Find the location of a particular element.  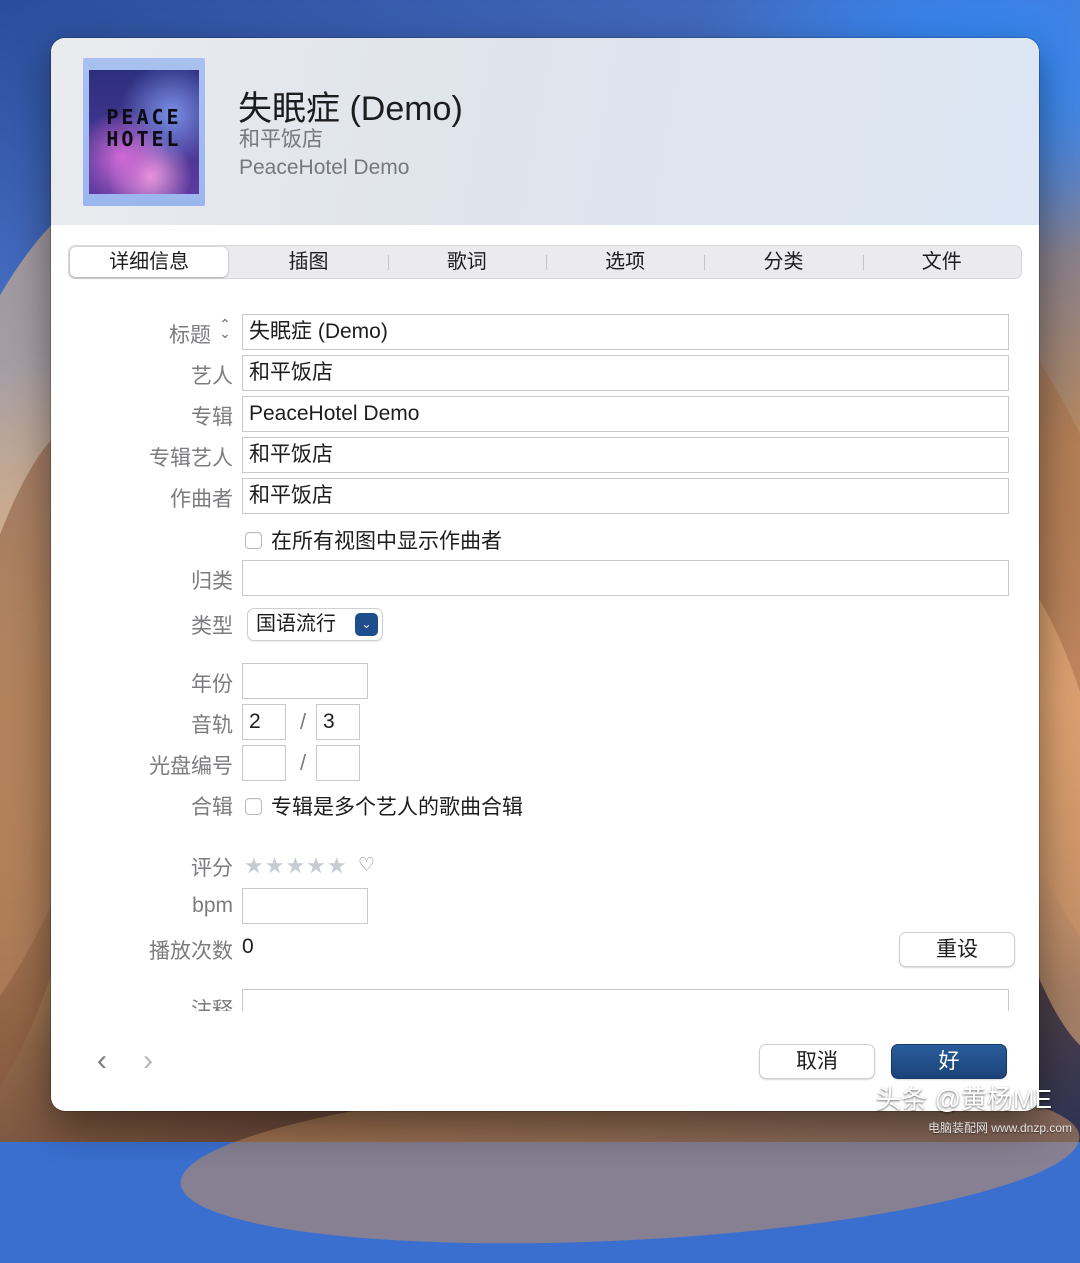

composer-field: 和平饭店 is located at coordinates (625, 496).